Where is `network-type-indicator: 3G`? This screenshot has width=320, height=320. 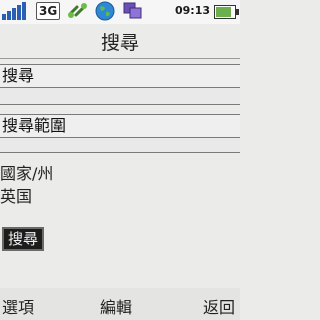 network-type-indicator: 3G is located at coordinates (48, 11).